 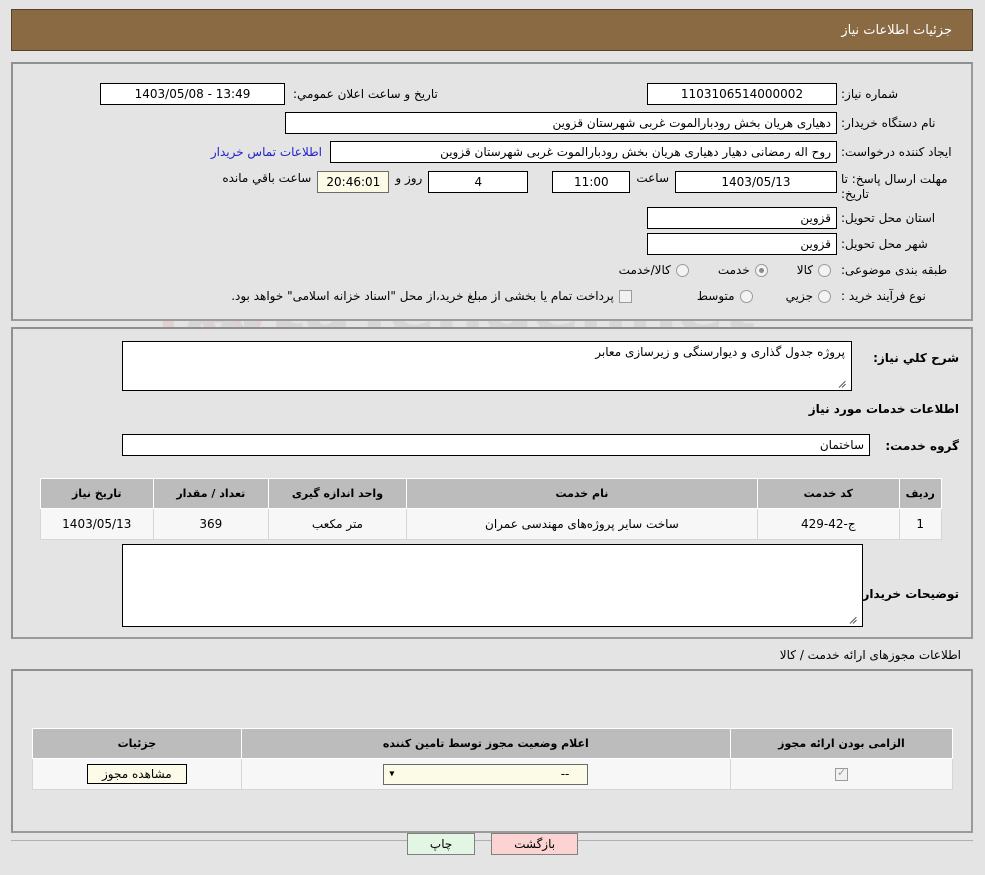 I want to click on page-title: جزئیات اطلاعات نیاز, so click(x=896, y=30).